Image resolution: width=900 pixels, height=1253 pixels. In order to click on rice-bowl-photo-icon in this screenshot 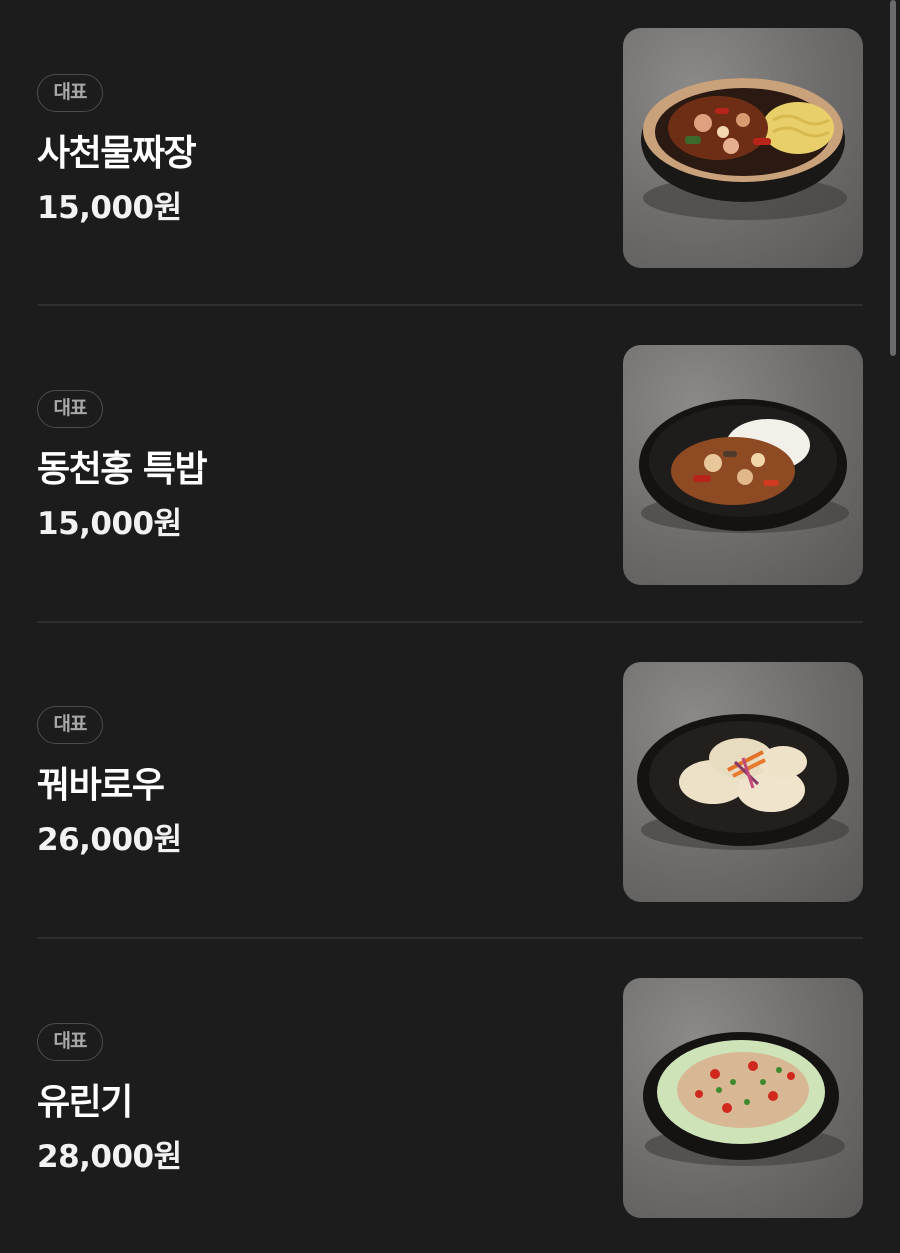, I will do `click(744, 466)`.